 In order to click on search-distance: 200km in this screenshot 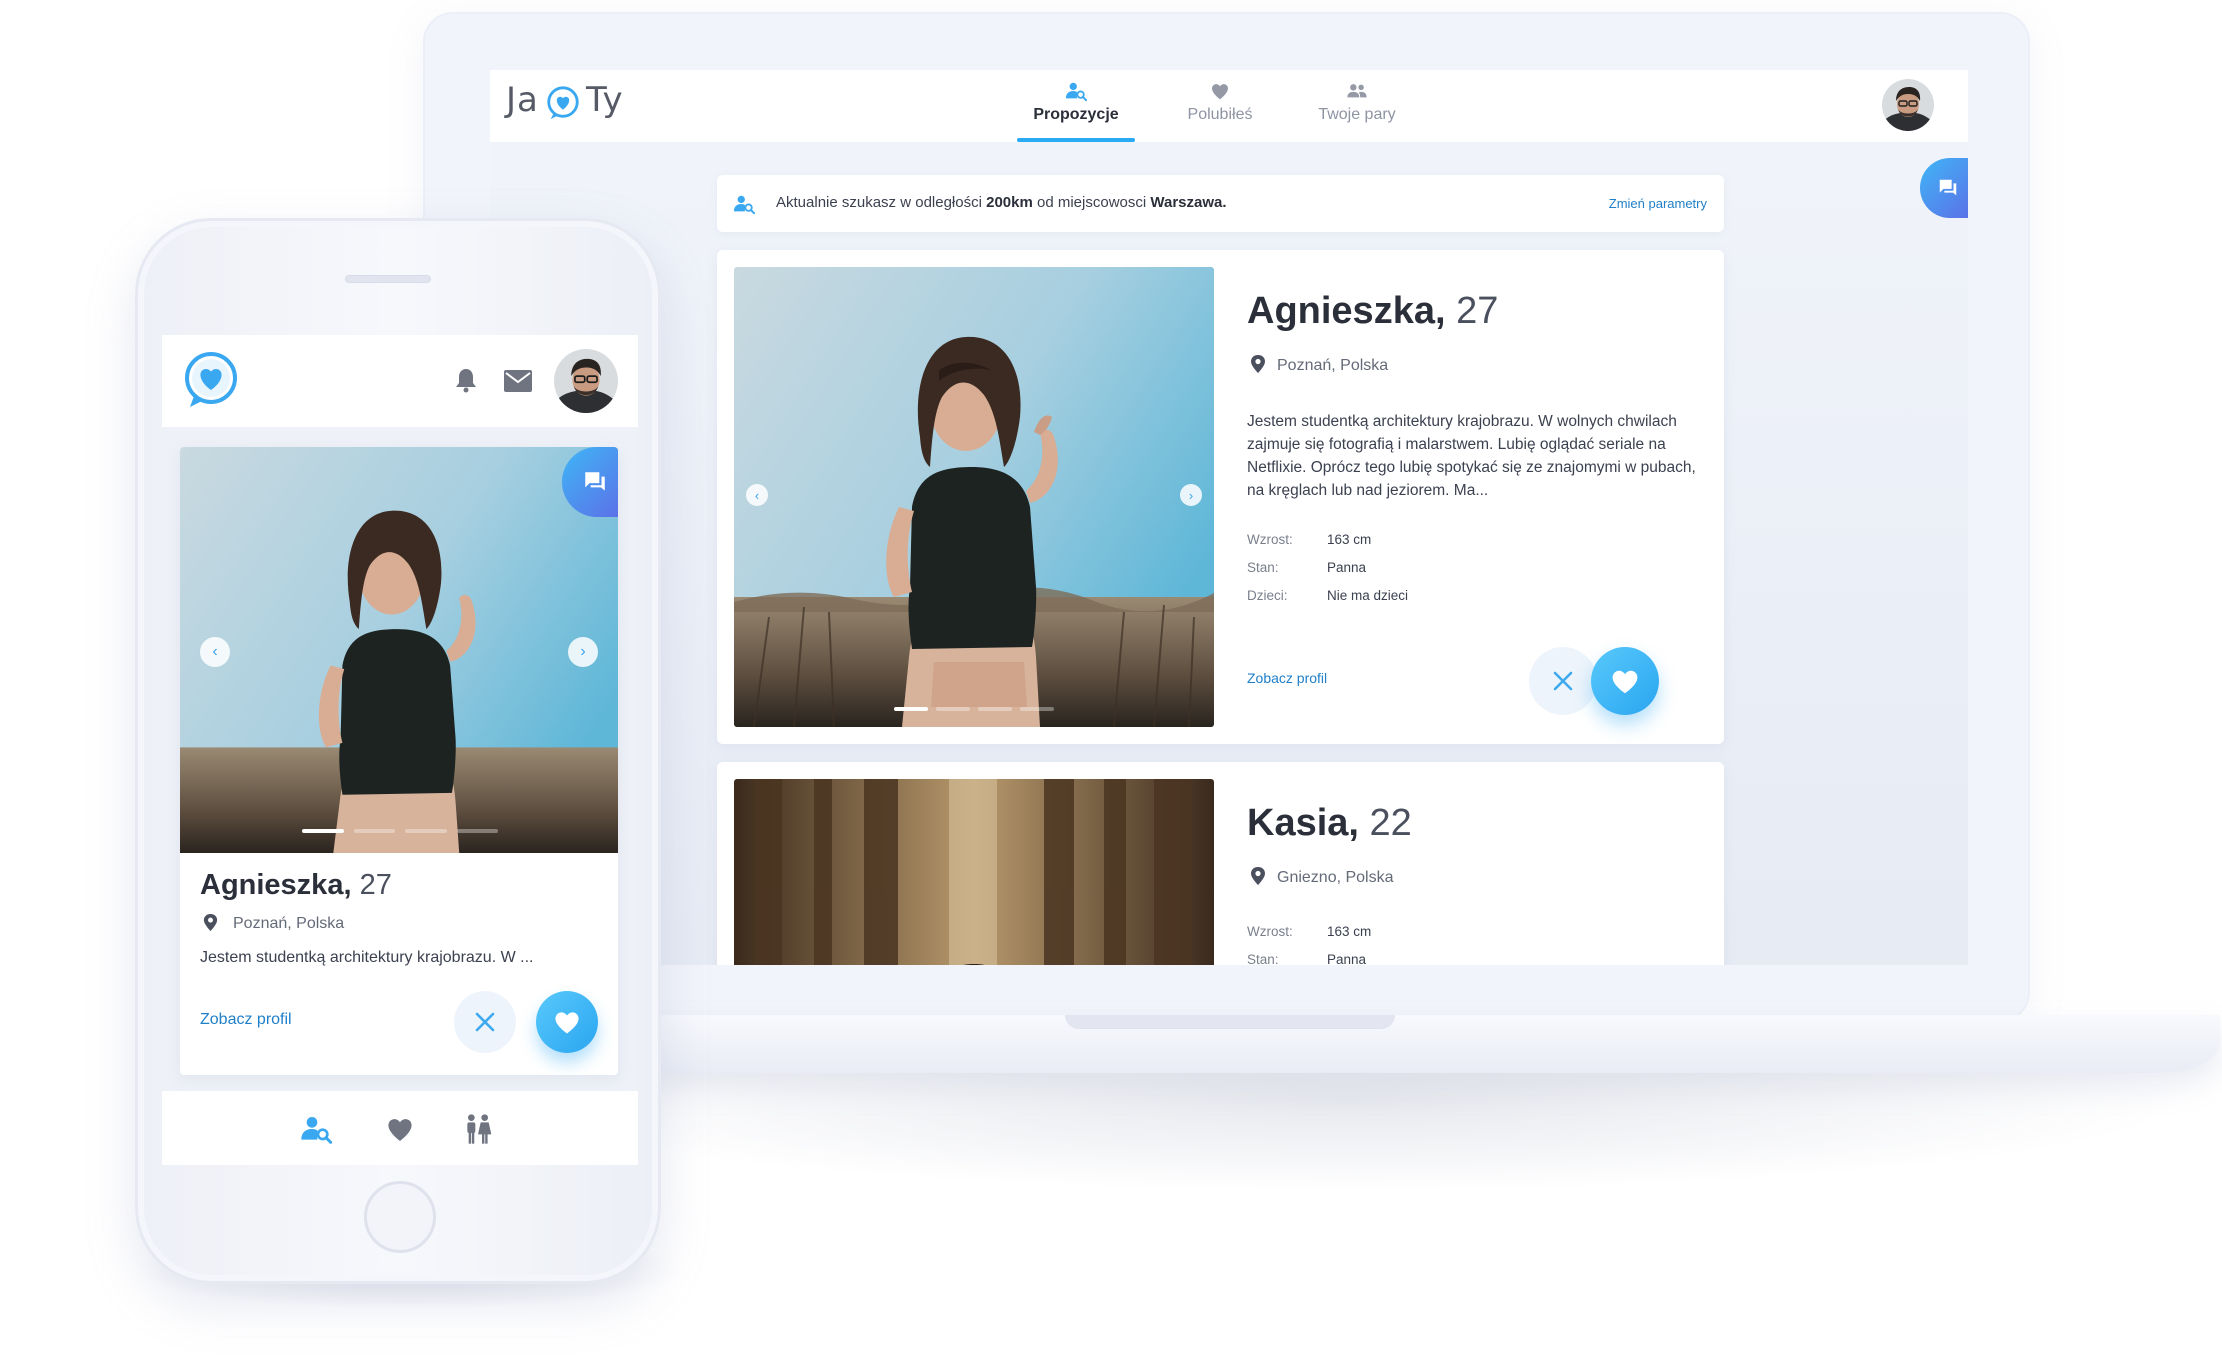, I will do `click(1009, 202)`.